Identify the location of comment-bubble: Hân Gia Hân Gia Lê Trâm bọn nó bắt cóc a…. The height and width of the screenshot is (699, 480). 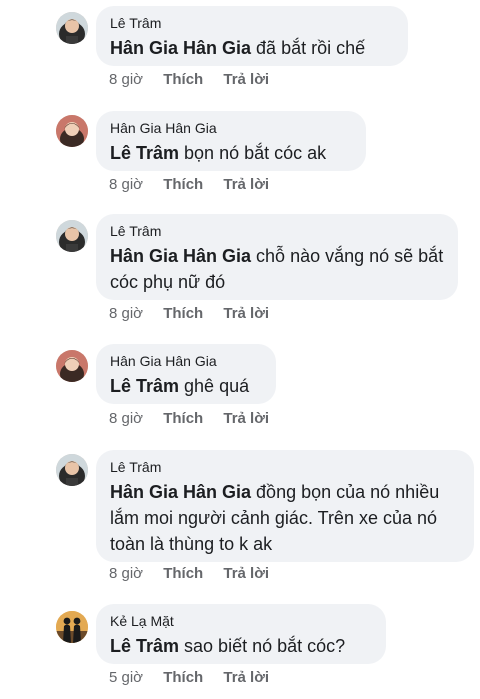
(231, 141).